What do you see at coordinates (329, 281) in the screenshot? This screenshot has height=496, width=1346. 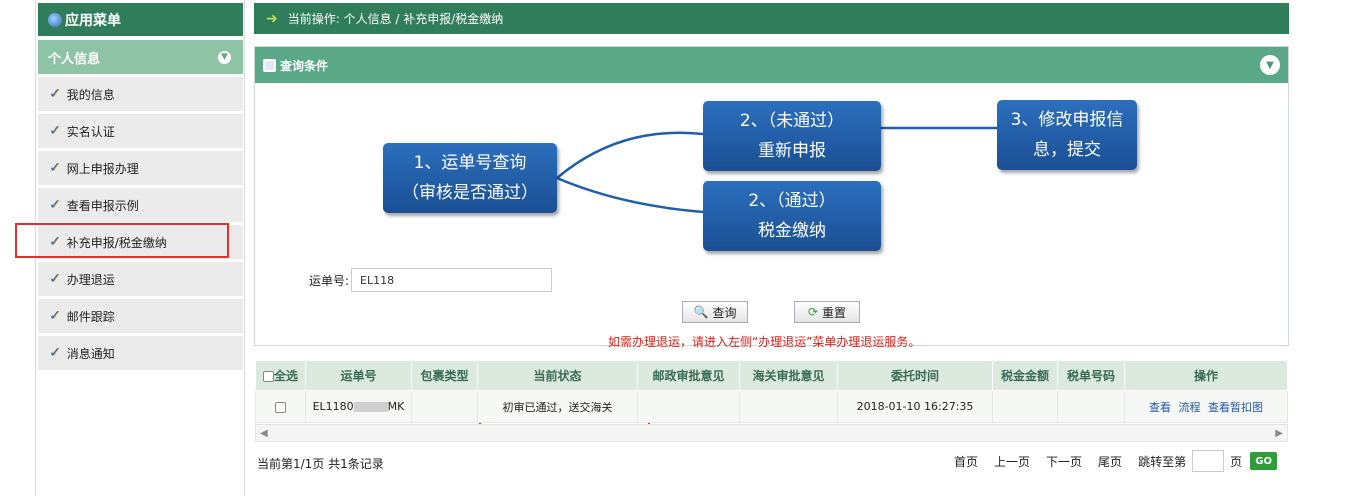 I see `waybill-label: 运单号:` at bounding box center [329, 281].